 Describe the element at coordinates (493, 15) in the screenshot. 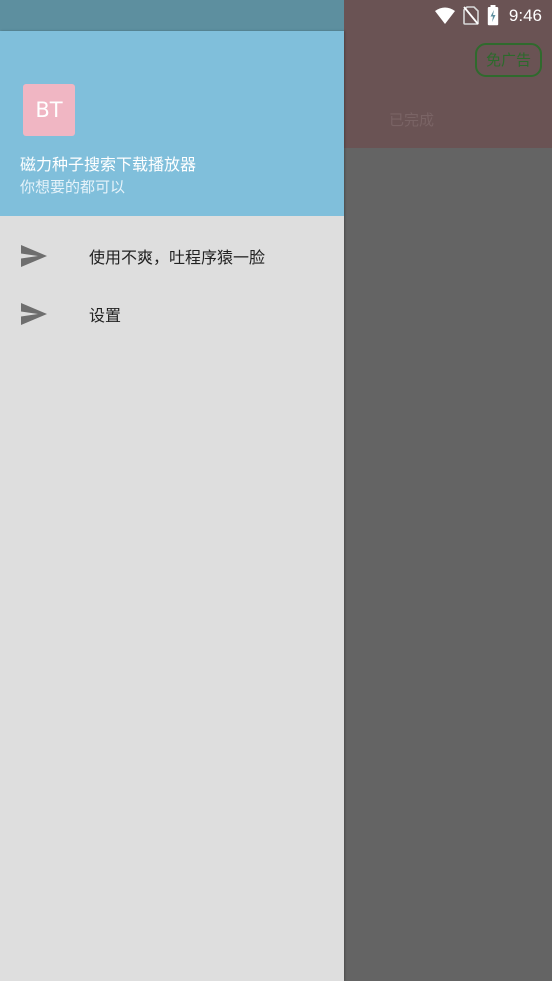

I see `battery-charging-icon` at that location.